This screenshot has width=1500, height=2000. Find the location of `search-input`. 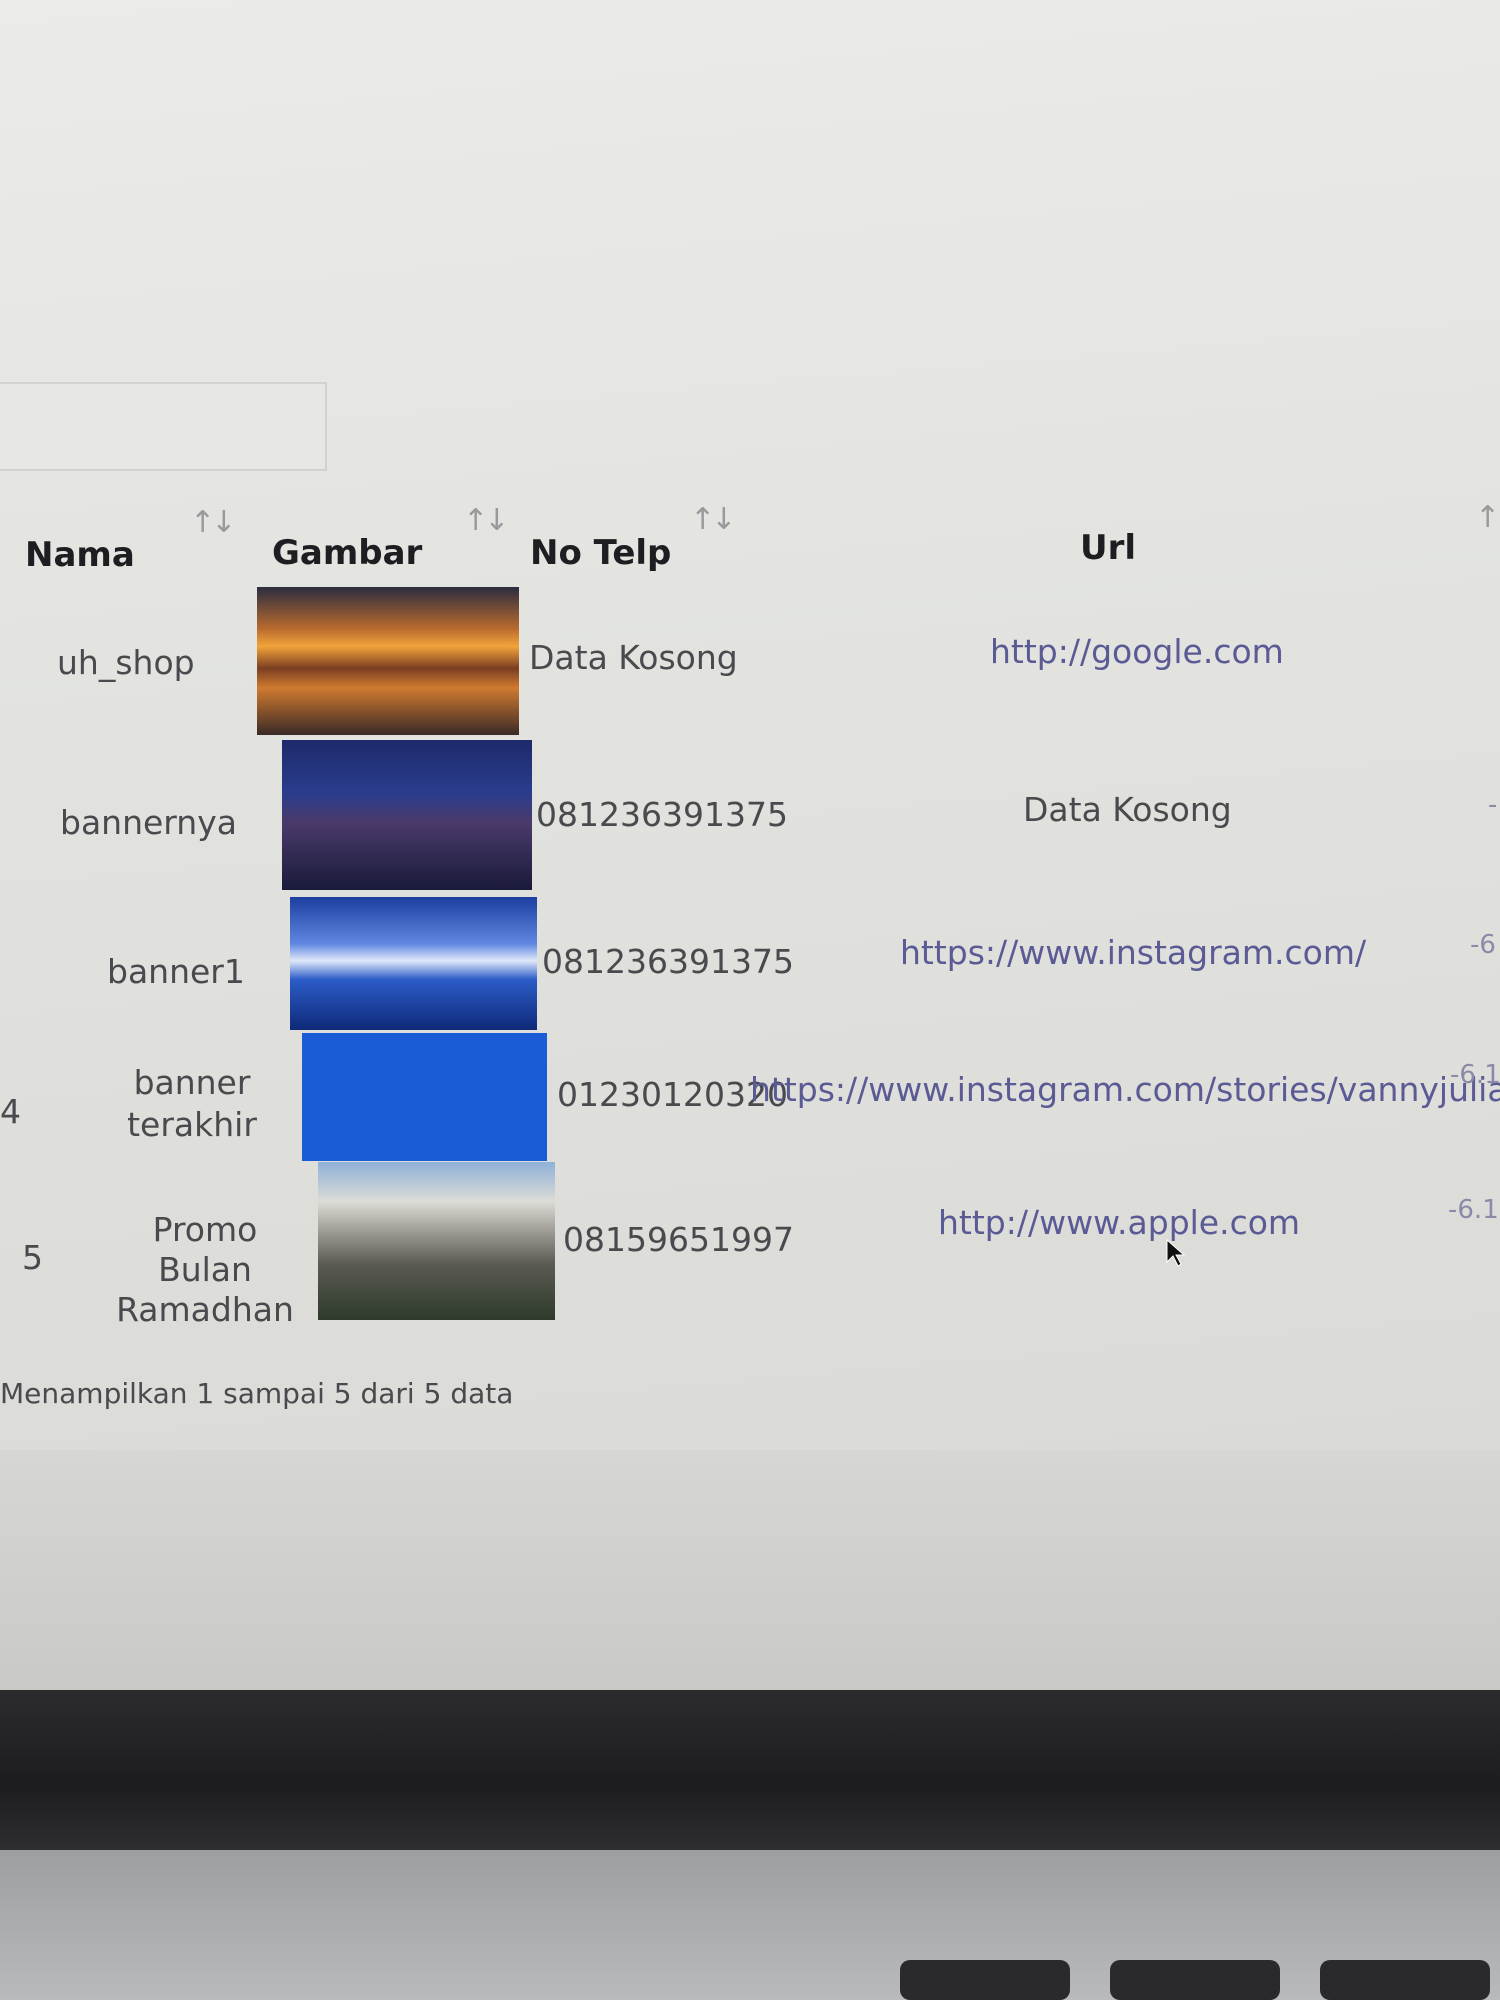

search-input is located at coordinates (163, 426).